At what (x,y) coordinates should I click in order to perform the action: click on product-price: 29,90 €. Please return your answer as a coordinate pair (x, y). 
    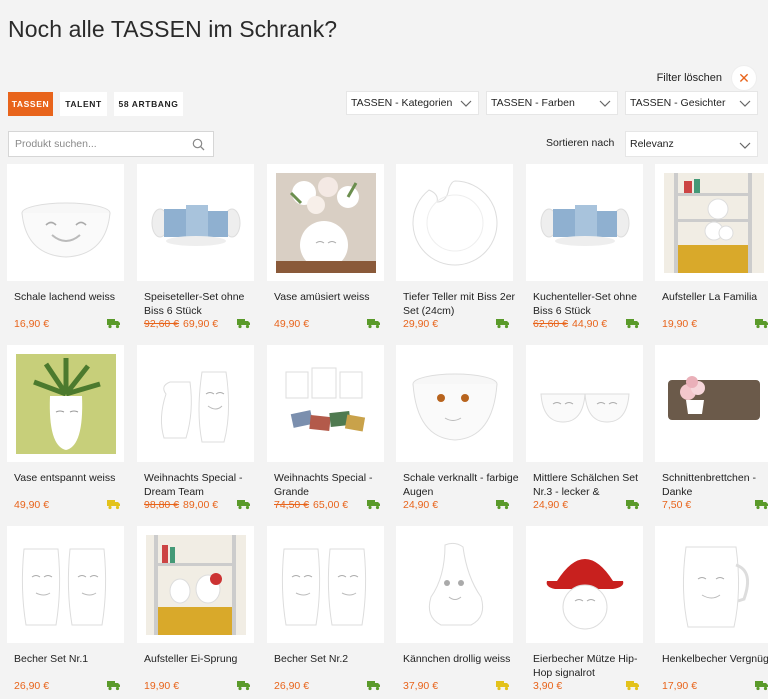
    Looking at the image, I should click on (420, 324).